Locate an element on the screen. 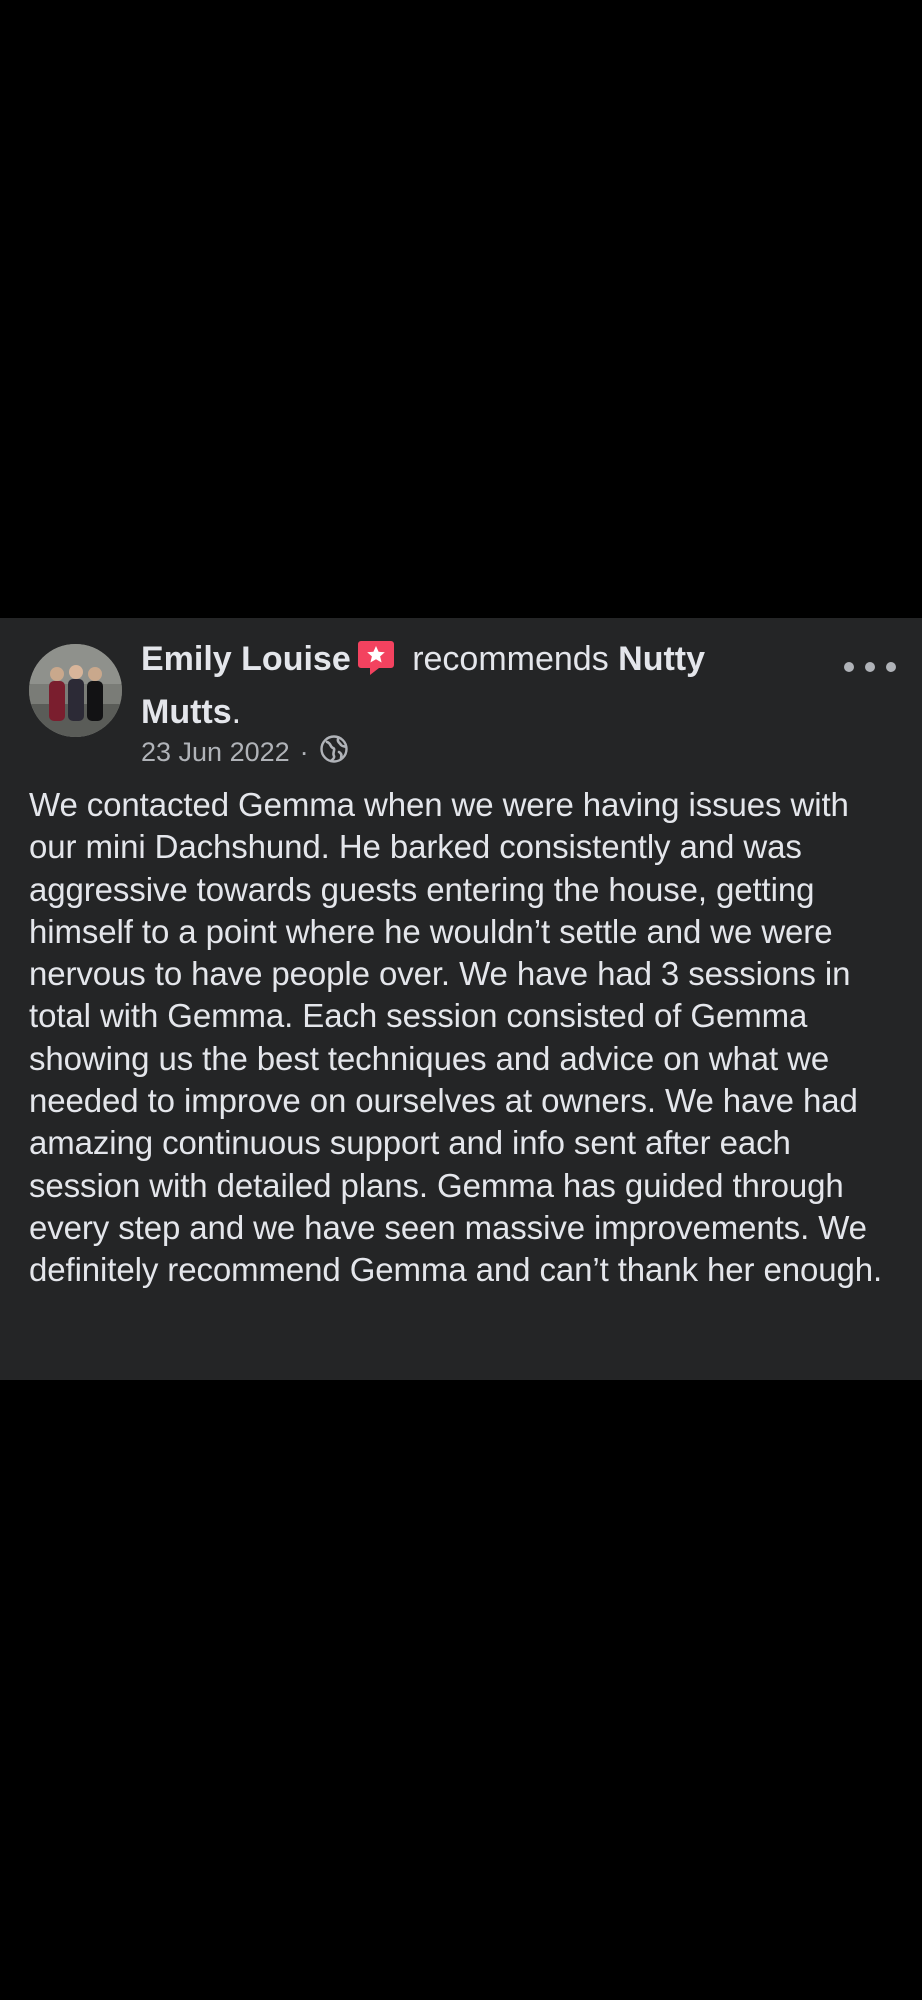  post-meta: 23 Jun 2022 · is located at coordinates (245, 752).